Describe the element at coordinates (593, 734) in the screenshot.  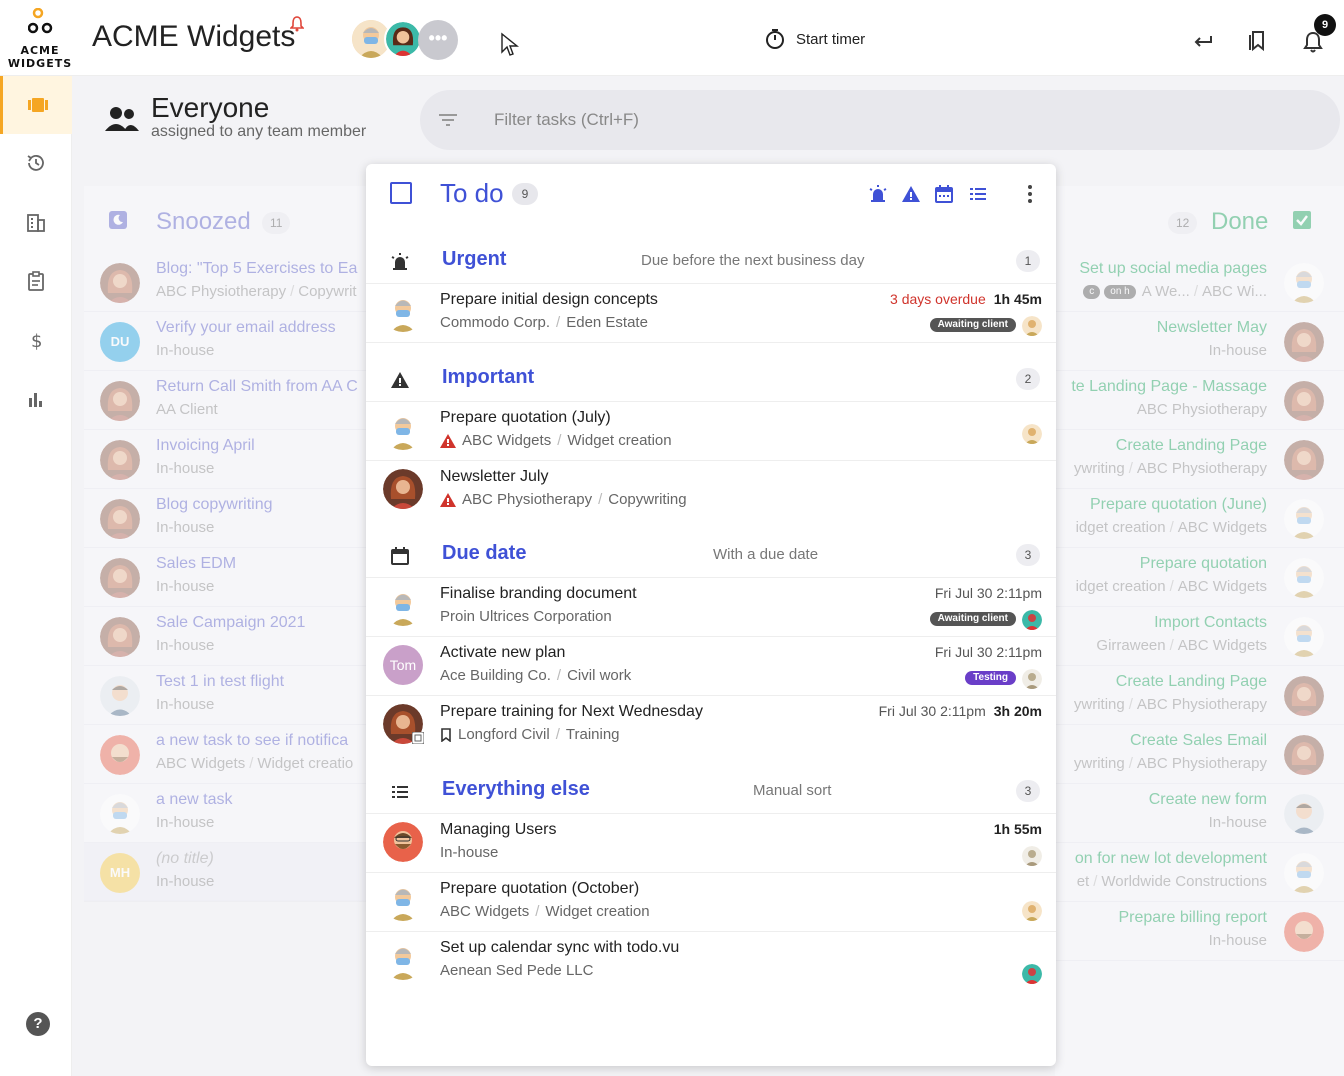
I see `task-project: Training` at that location.